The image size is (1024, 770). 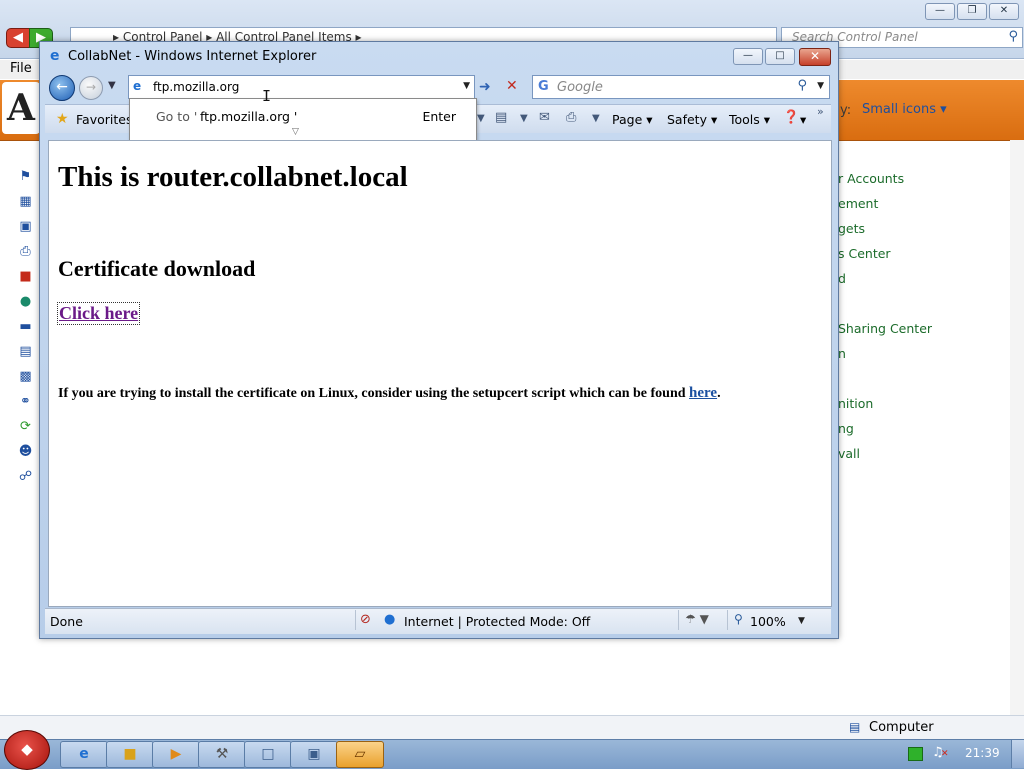 What do you see at coordinates (314, 754) in the screenshot?
I see `taskbar-window-button: ▣` at bounding box center [314, 754].